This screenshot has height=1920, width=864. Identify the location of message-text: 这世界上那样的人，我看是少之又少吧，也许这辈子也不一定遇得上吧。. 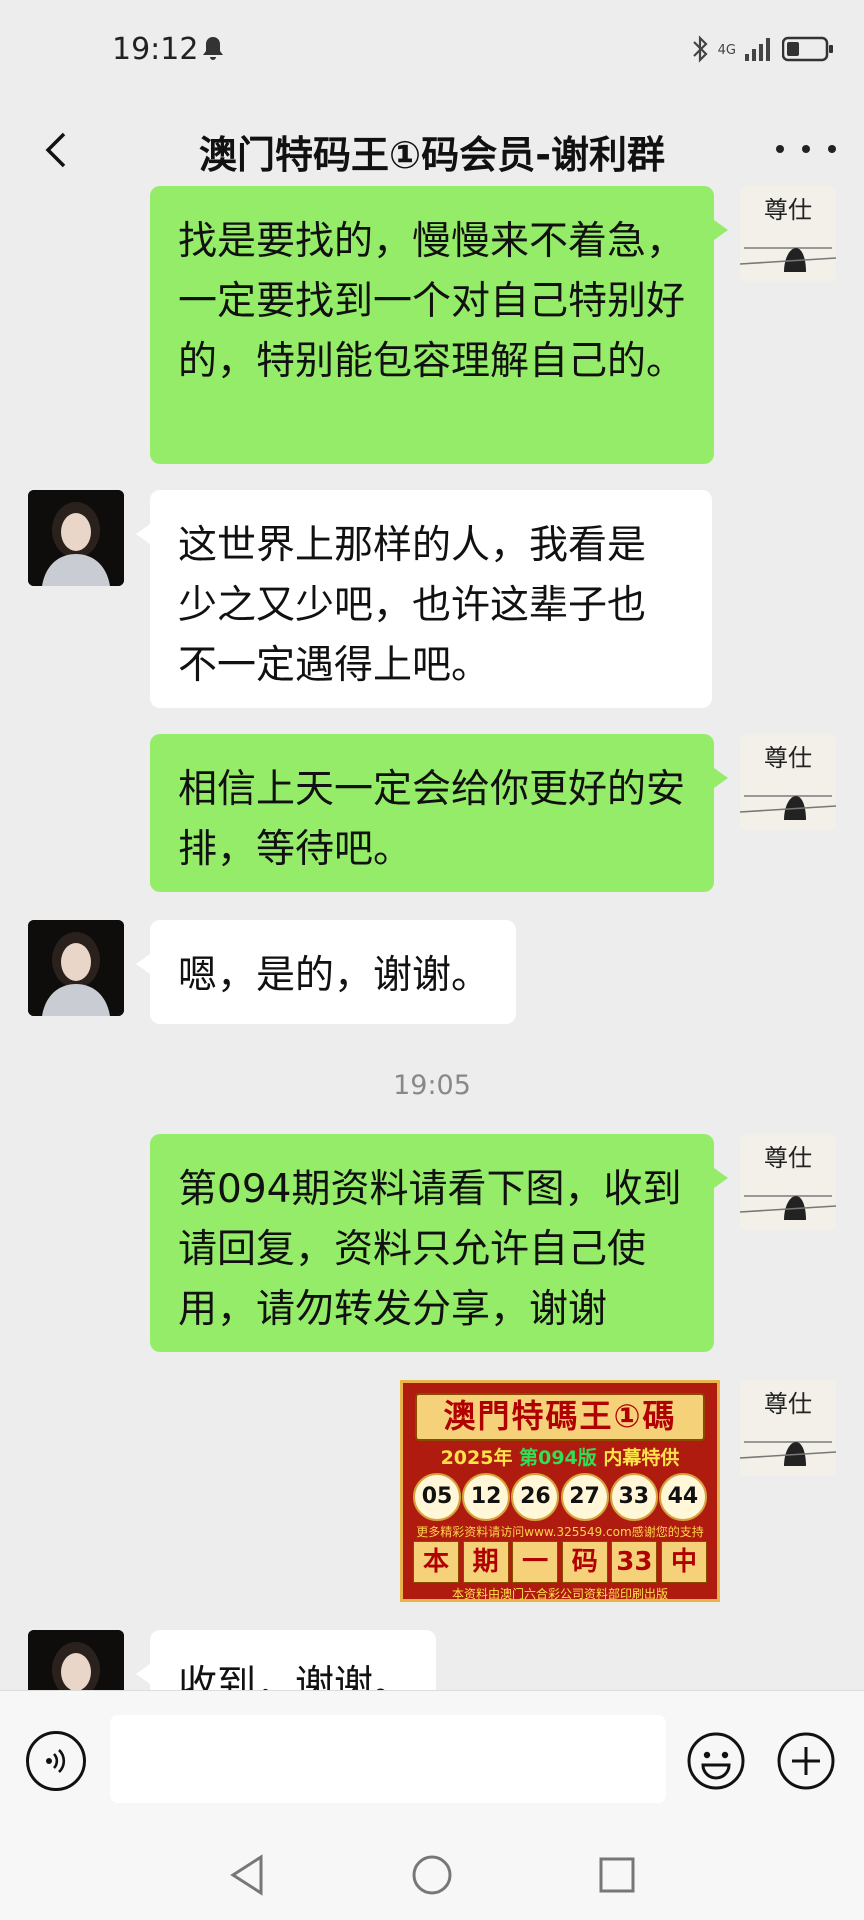
(412, 605).